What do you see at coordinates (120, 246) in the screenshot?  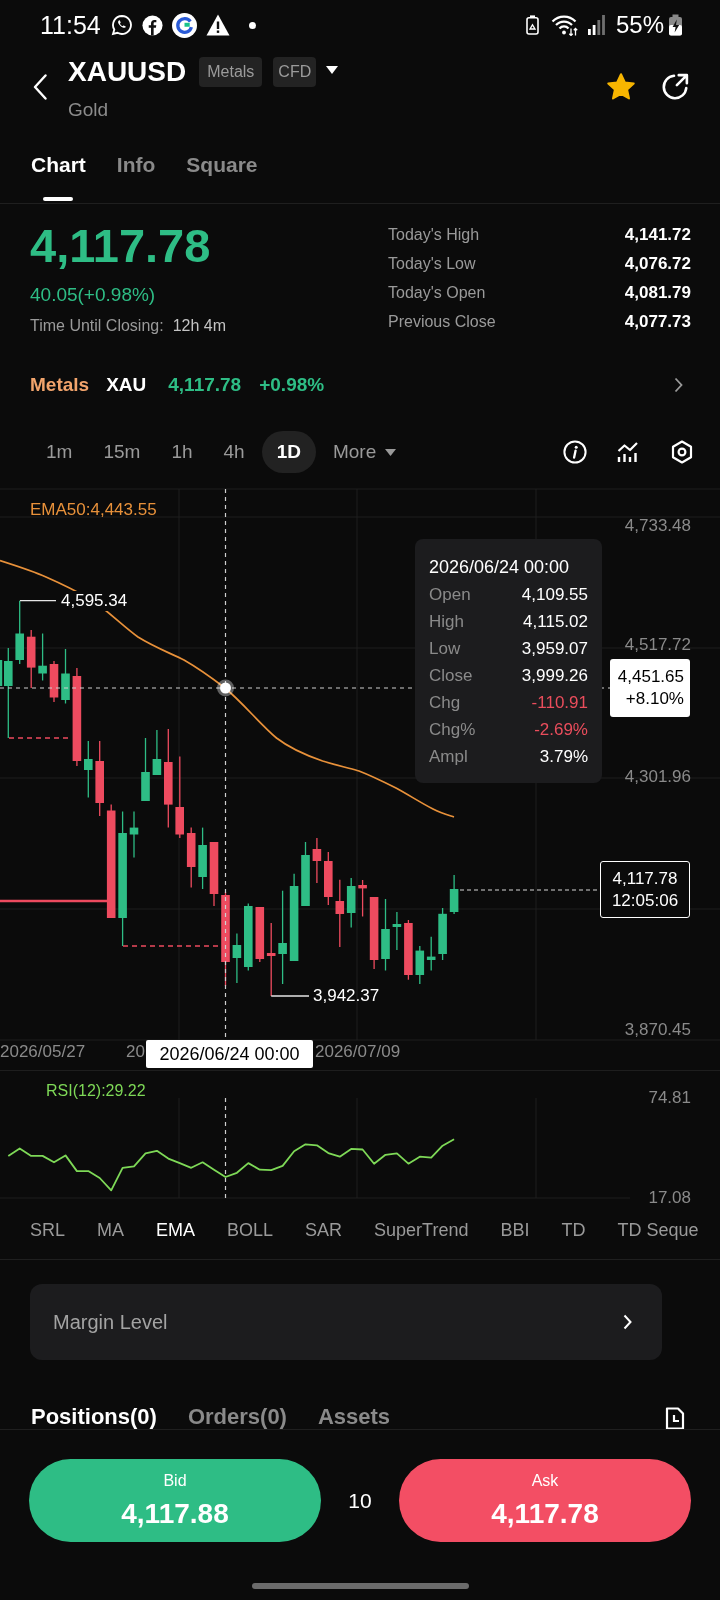 I see `last-price: 4,117.78` at bounding box center [120, 246].